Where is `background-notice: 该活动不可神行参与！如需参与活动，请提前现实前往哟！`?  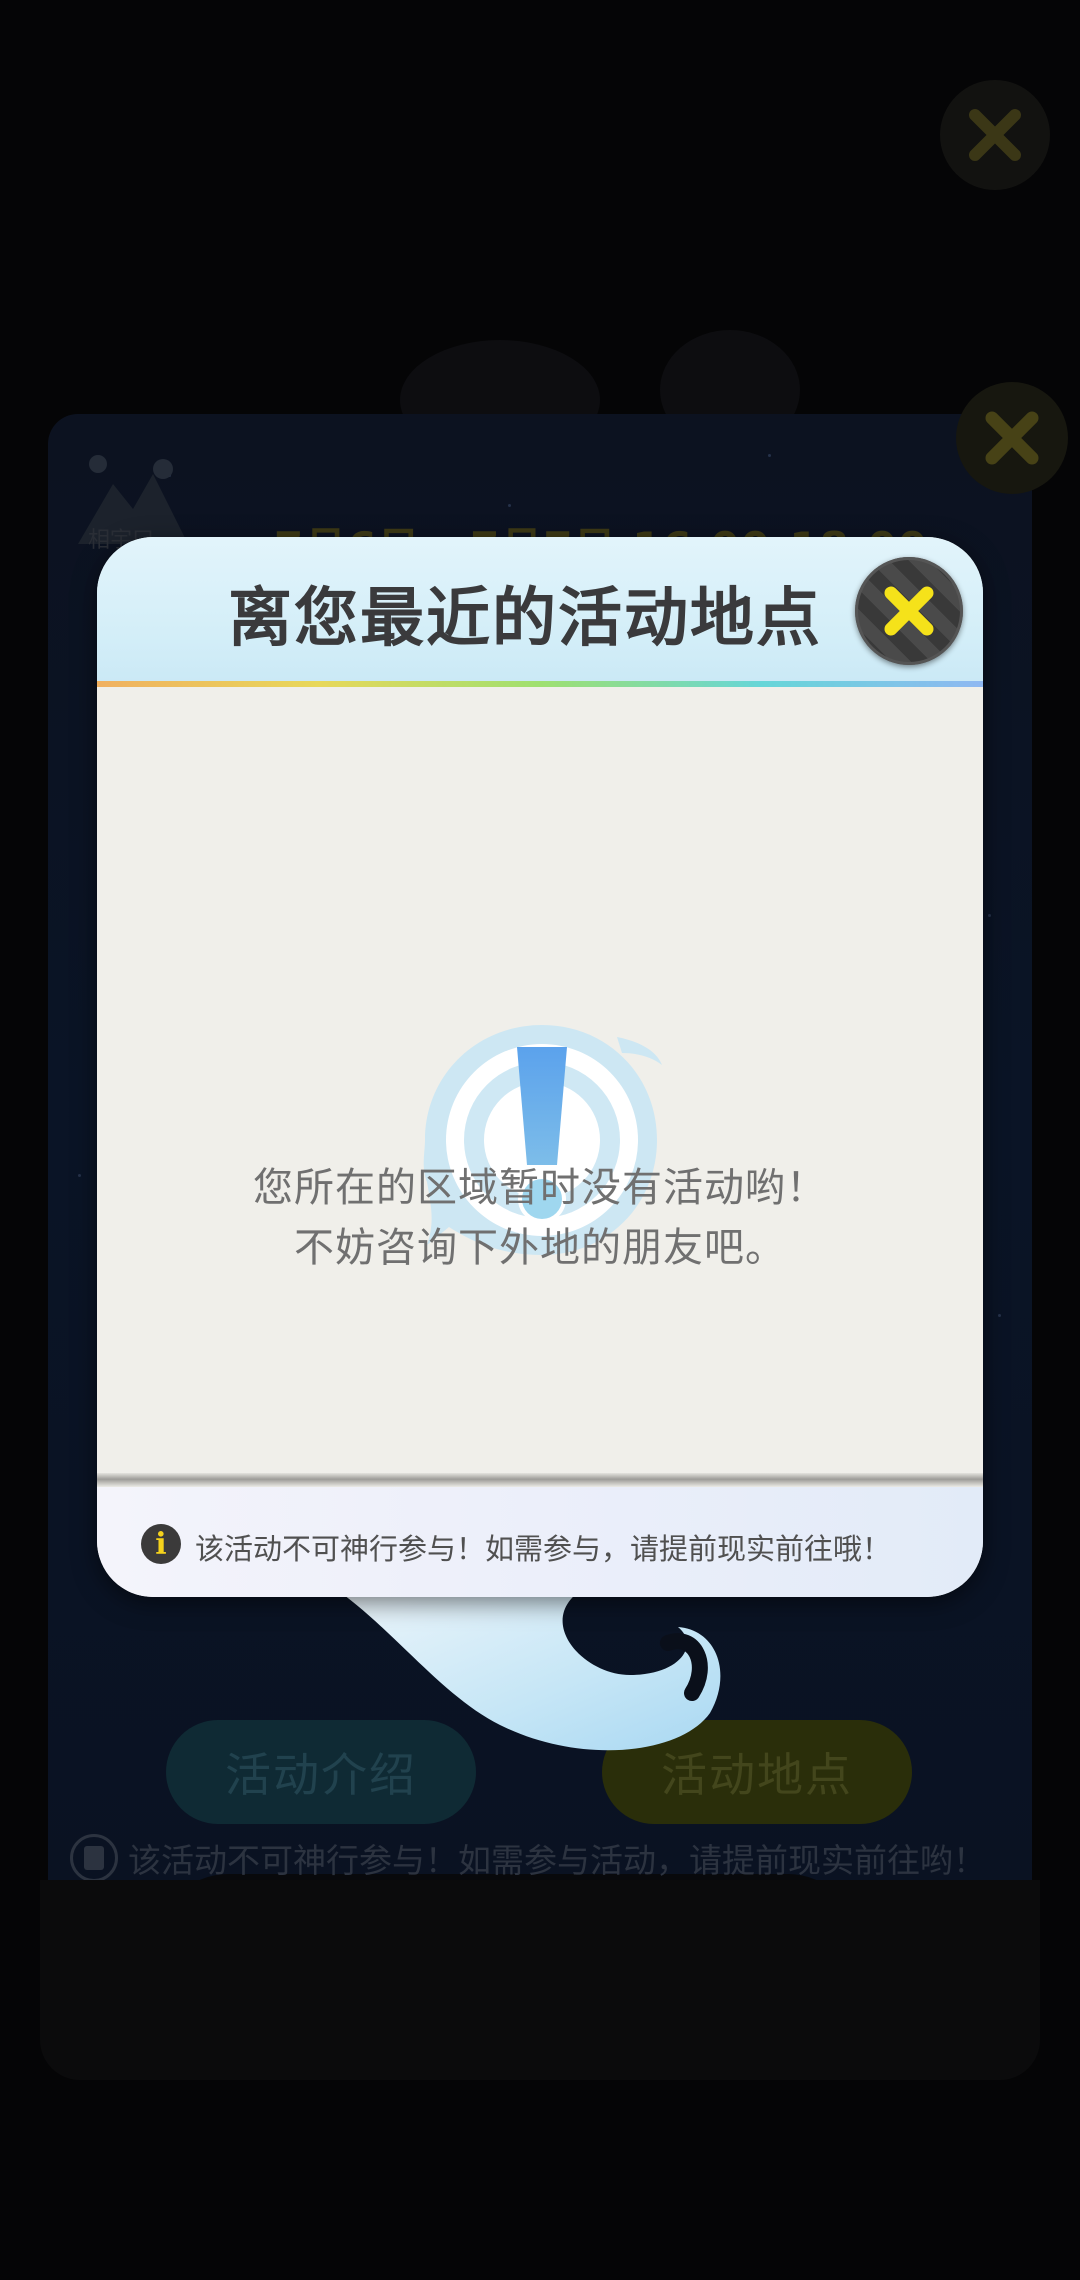
background-notice: 该活动不可神行参与！如需参与活动，请提前现实前往哟！ is located at coordinates (528, 1858).